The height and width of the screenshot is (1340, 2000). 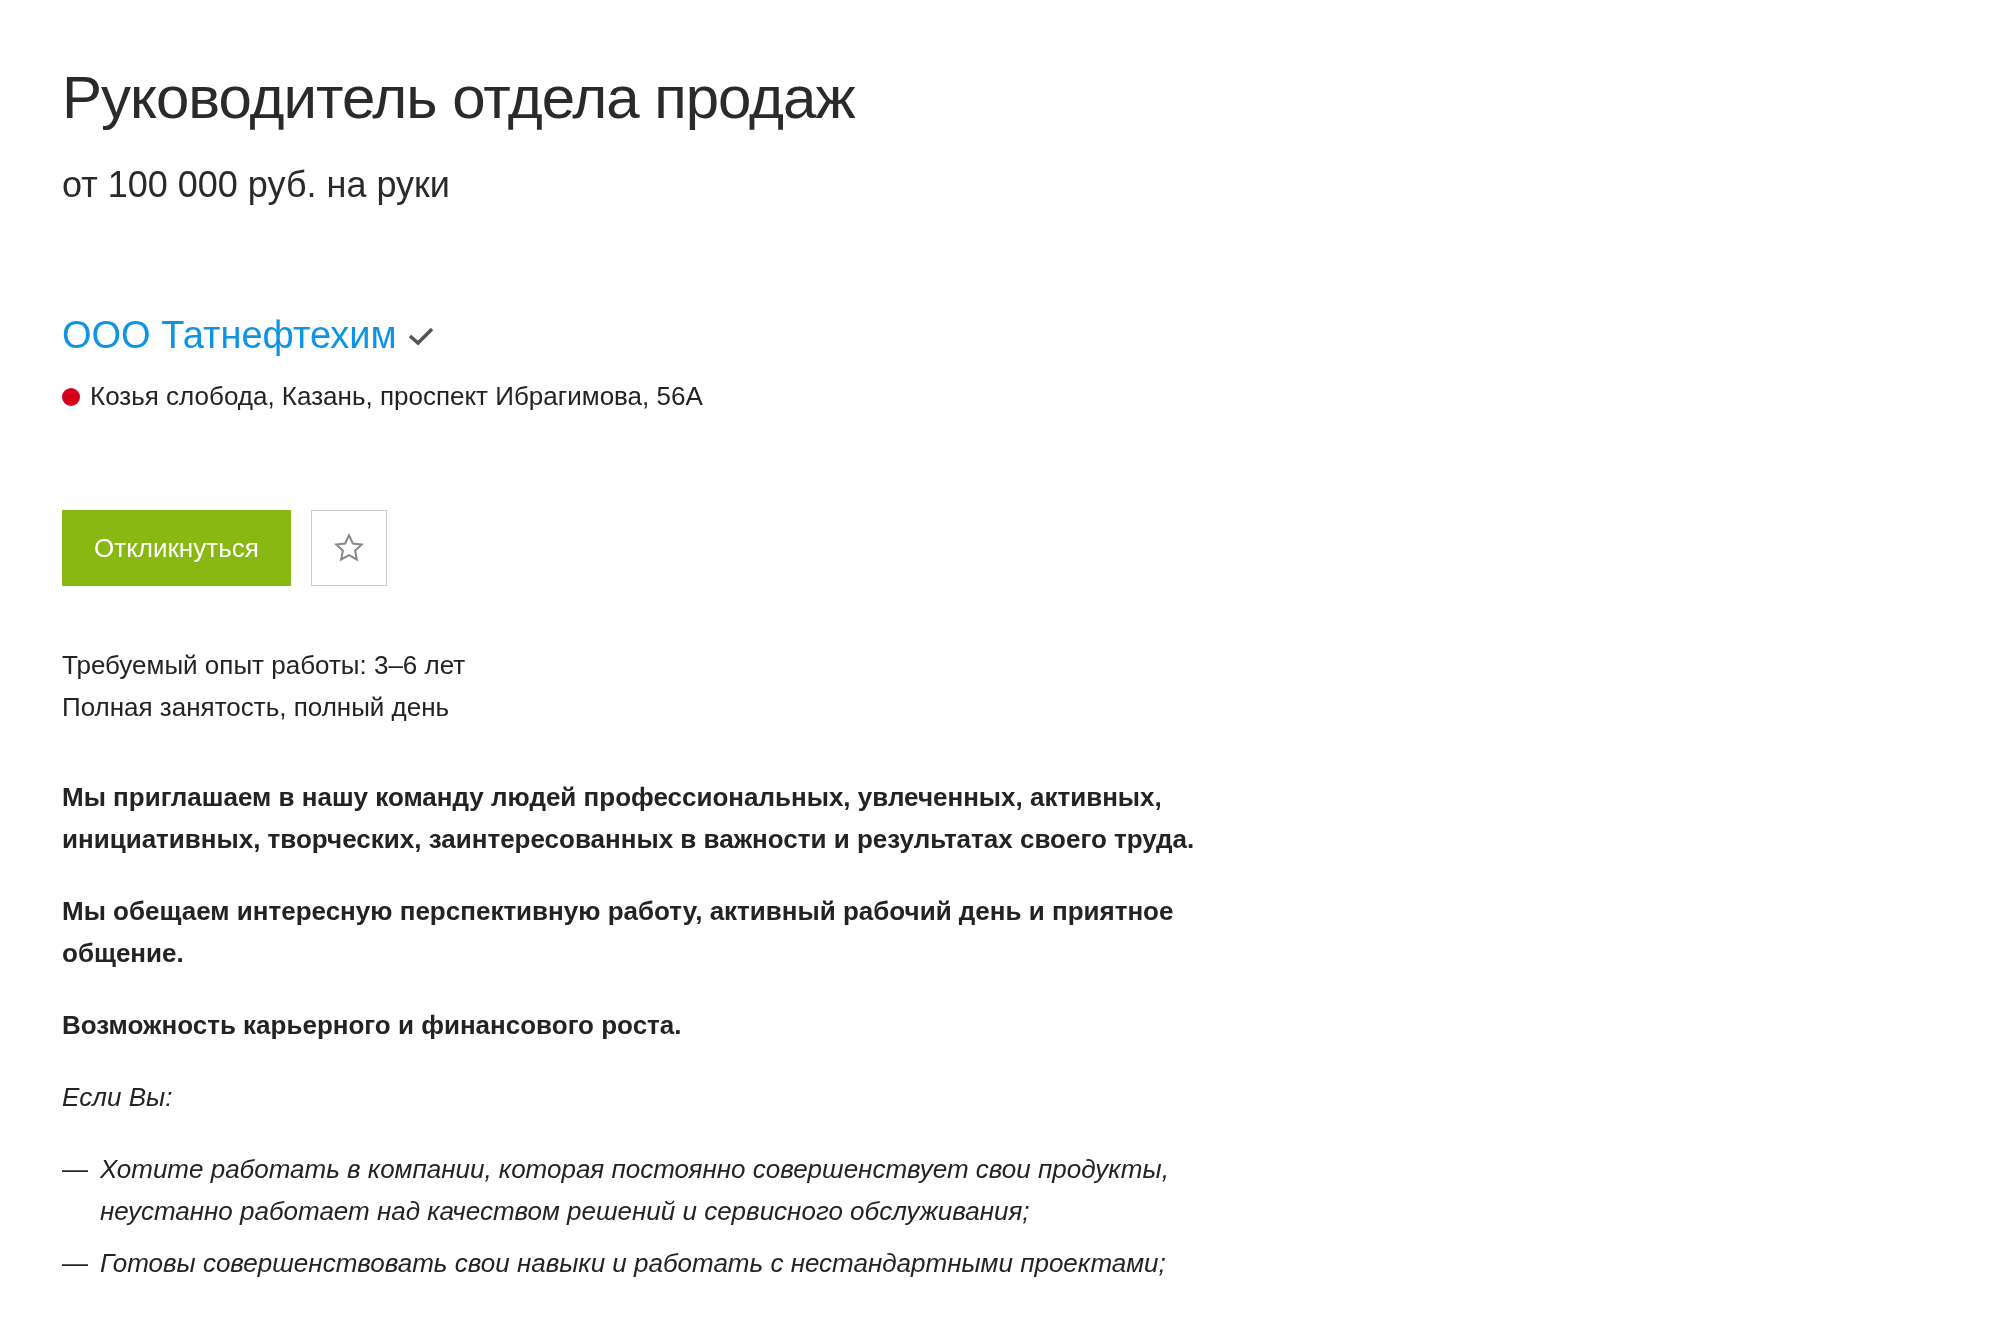 What do you see at coordinates (176, 548) in the screenshot?
I see `respond-button: Откликнуться` at bounding box center [176, 548].